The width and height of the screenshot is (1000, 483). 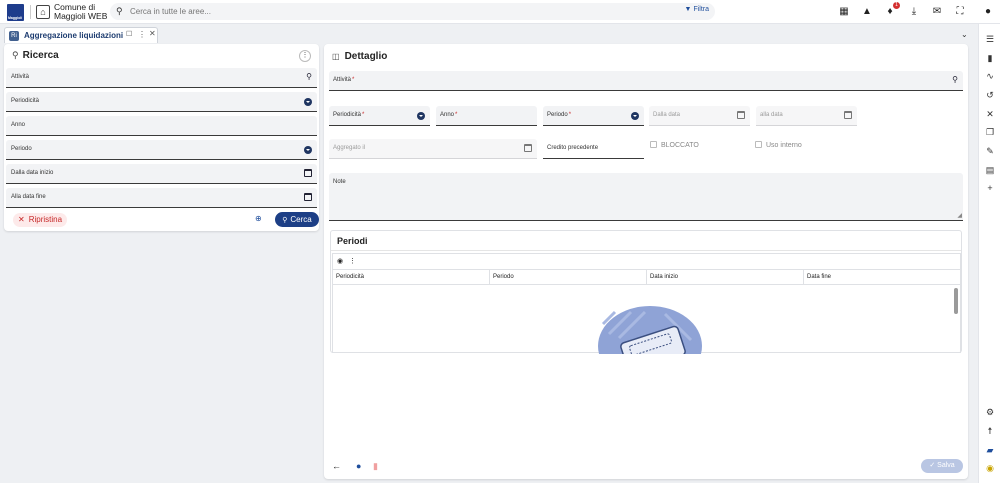 I want to click on notification-badge: 1, so click(x=896, y=5).